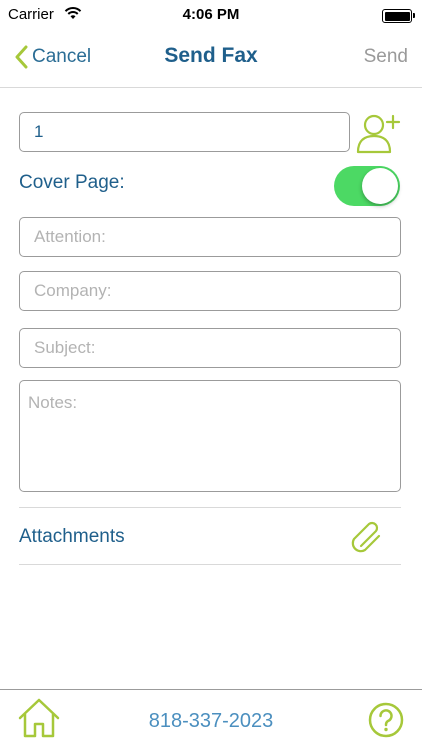 This screenshot has height=750, width=422. I want to click on subject-input, so click(210, 348).